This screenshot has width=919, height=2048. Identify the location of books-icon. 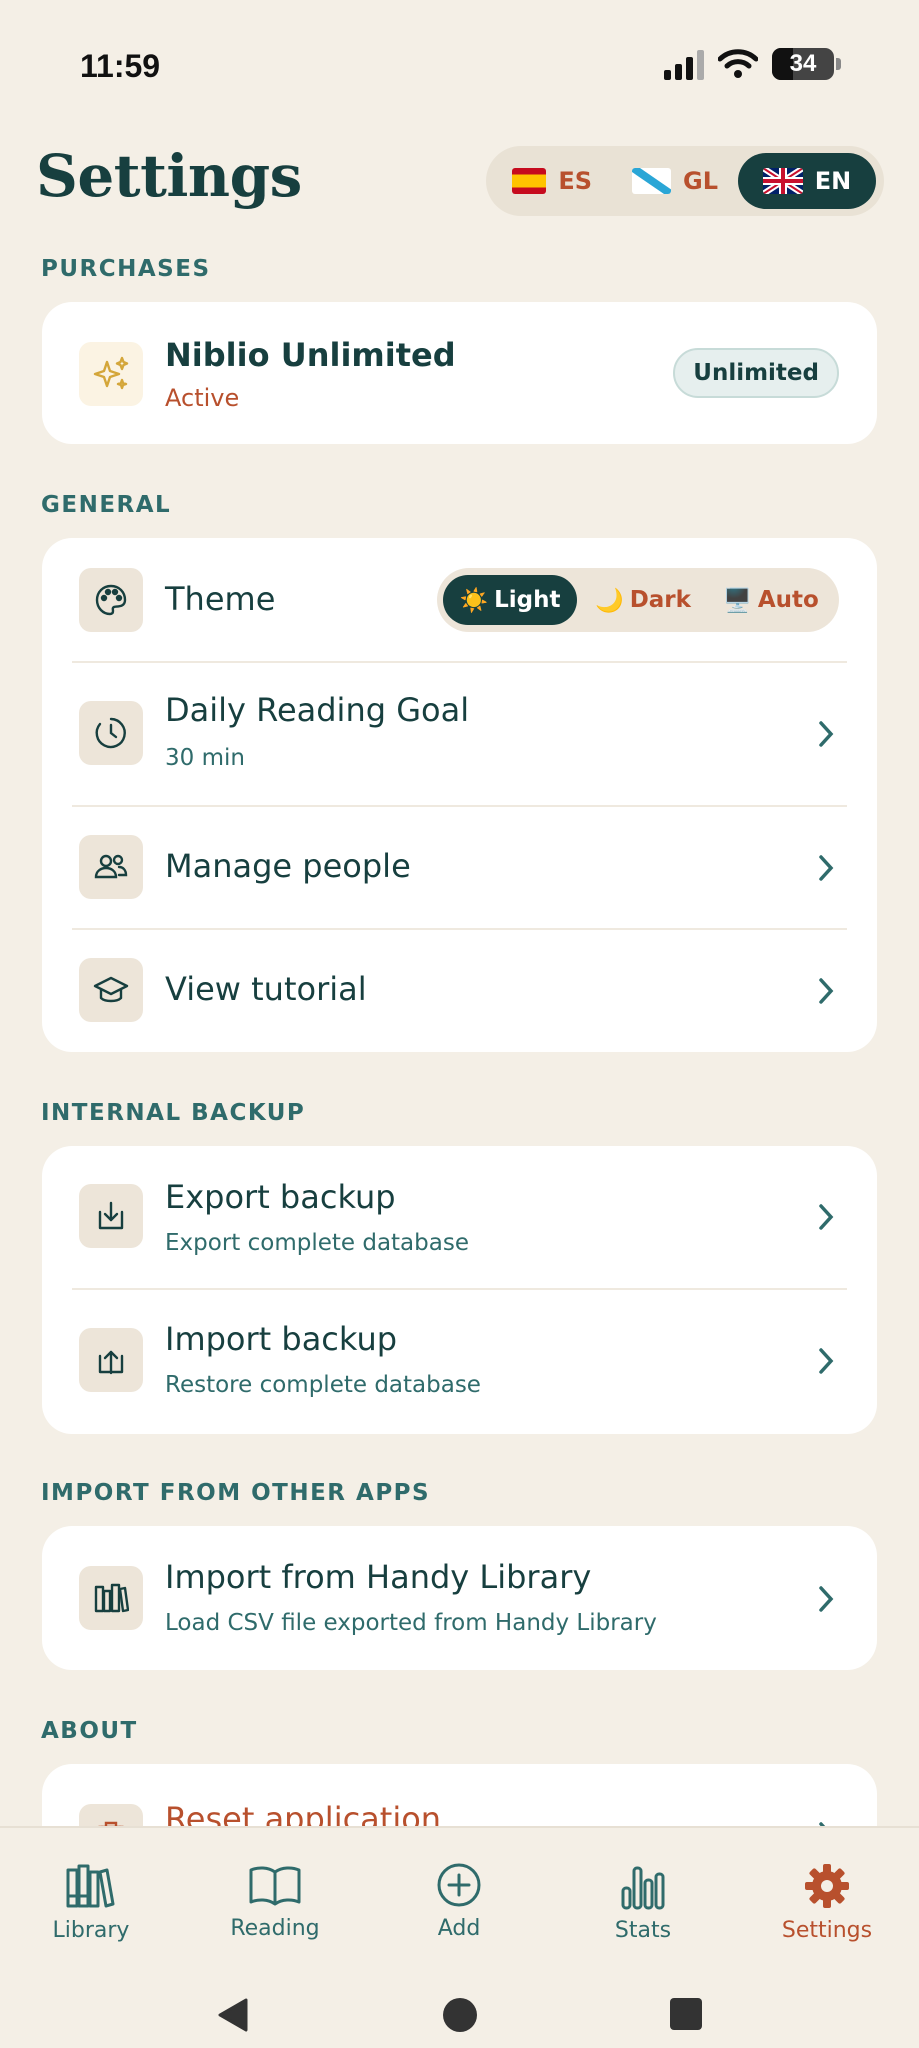
(111, 1598).